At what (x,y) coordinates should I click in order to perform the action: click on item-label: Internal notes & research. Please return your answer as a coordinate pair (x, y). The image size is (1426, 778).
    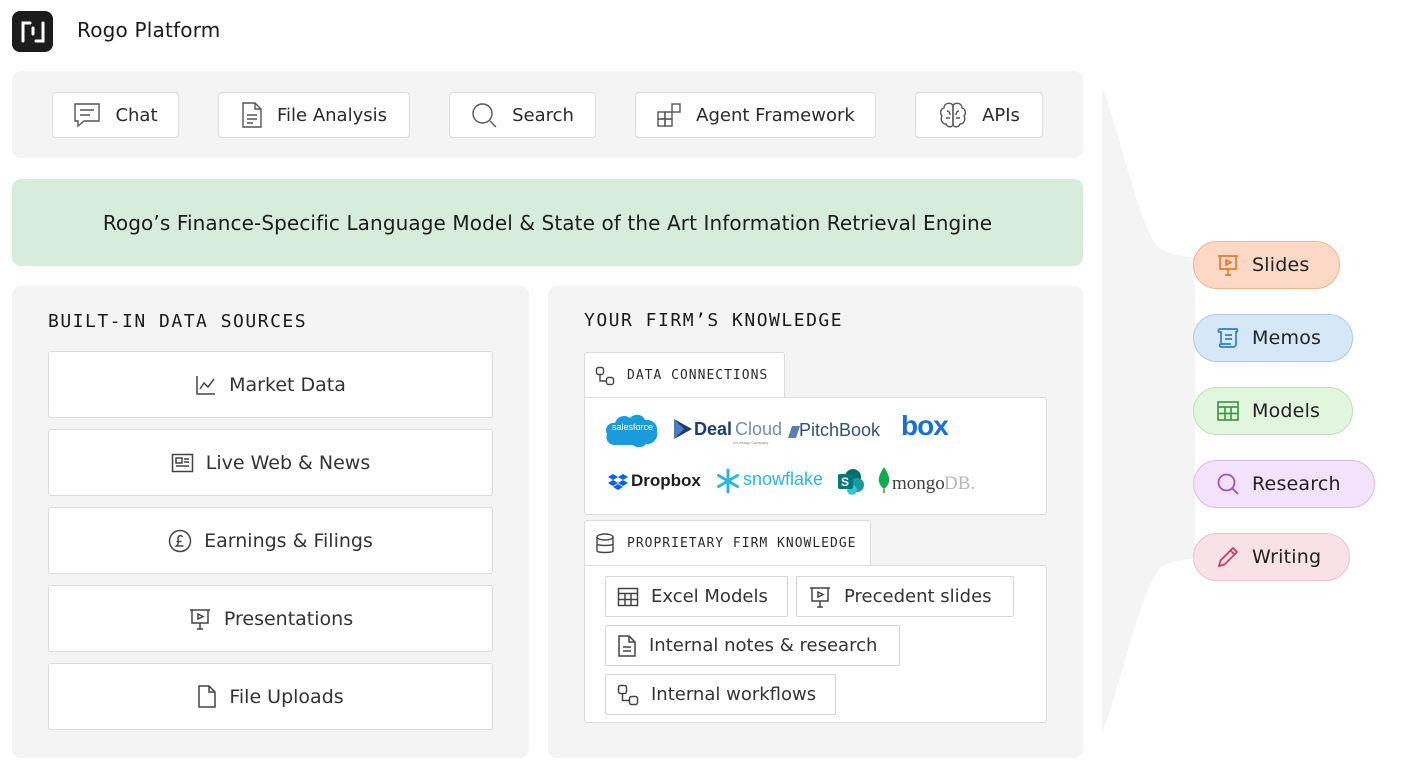
    Looking at the image, I should click on (763, 645).